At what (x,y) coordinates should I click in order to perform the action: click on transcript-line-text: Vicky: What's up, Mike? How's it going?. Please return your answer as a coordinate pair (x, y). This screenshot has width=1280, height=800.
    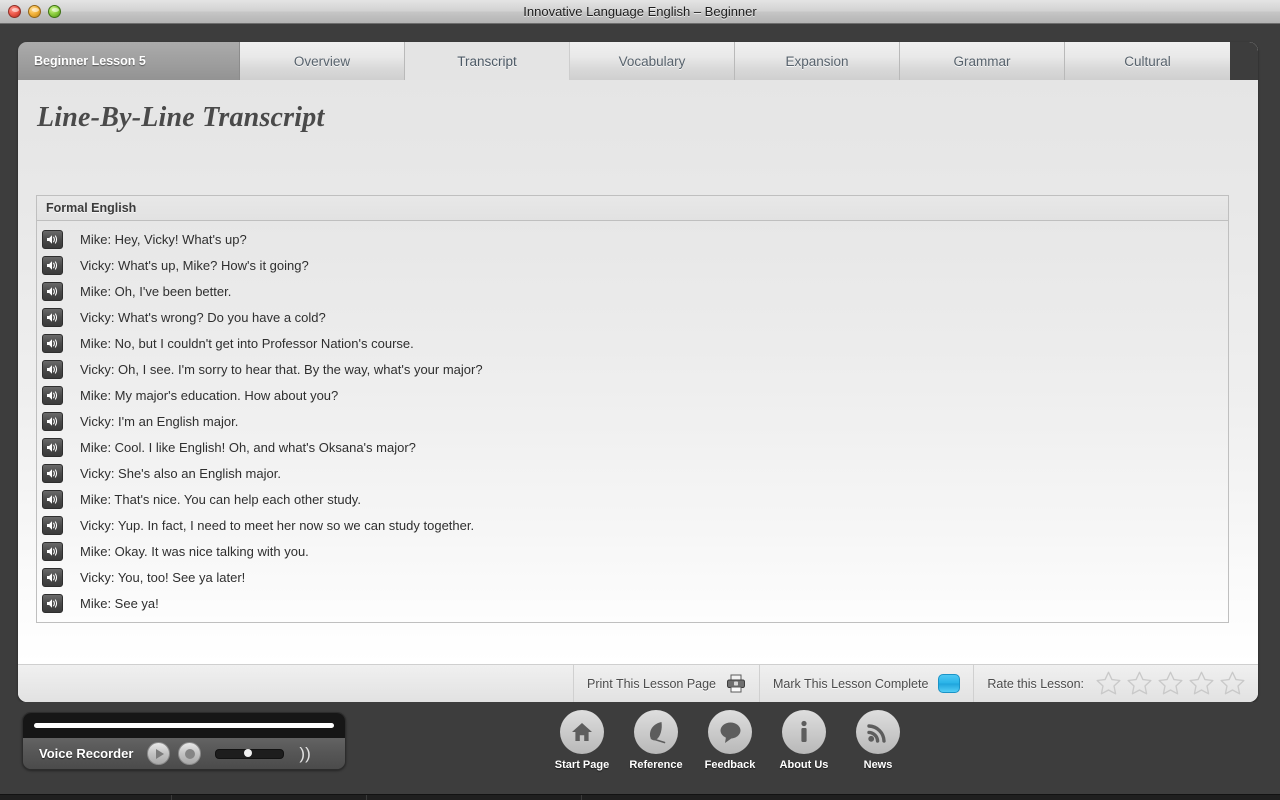
    Looking at the image, I should click on (194, 265).